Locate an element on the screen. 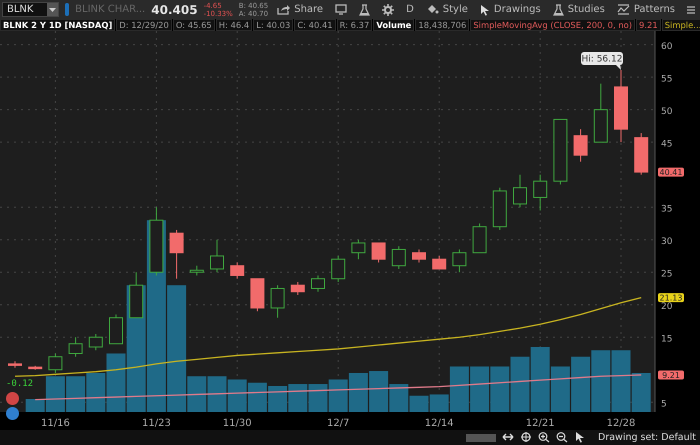 Image resolution: width=700 pixels, height=445 pixels. indicator-value: -0.12 is located at coordinates (20, 384).